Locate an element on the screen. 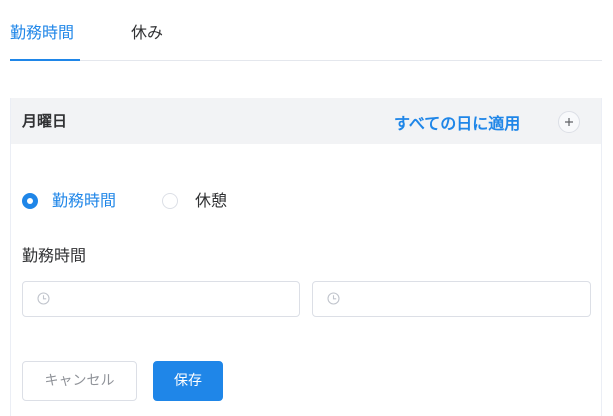 This screenshot has width=613, height=416. tab-holidays-label: 休み is located at coordinates (147, 32).